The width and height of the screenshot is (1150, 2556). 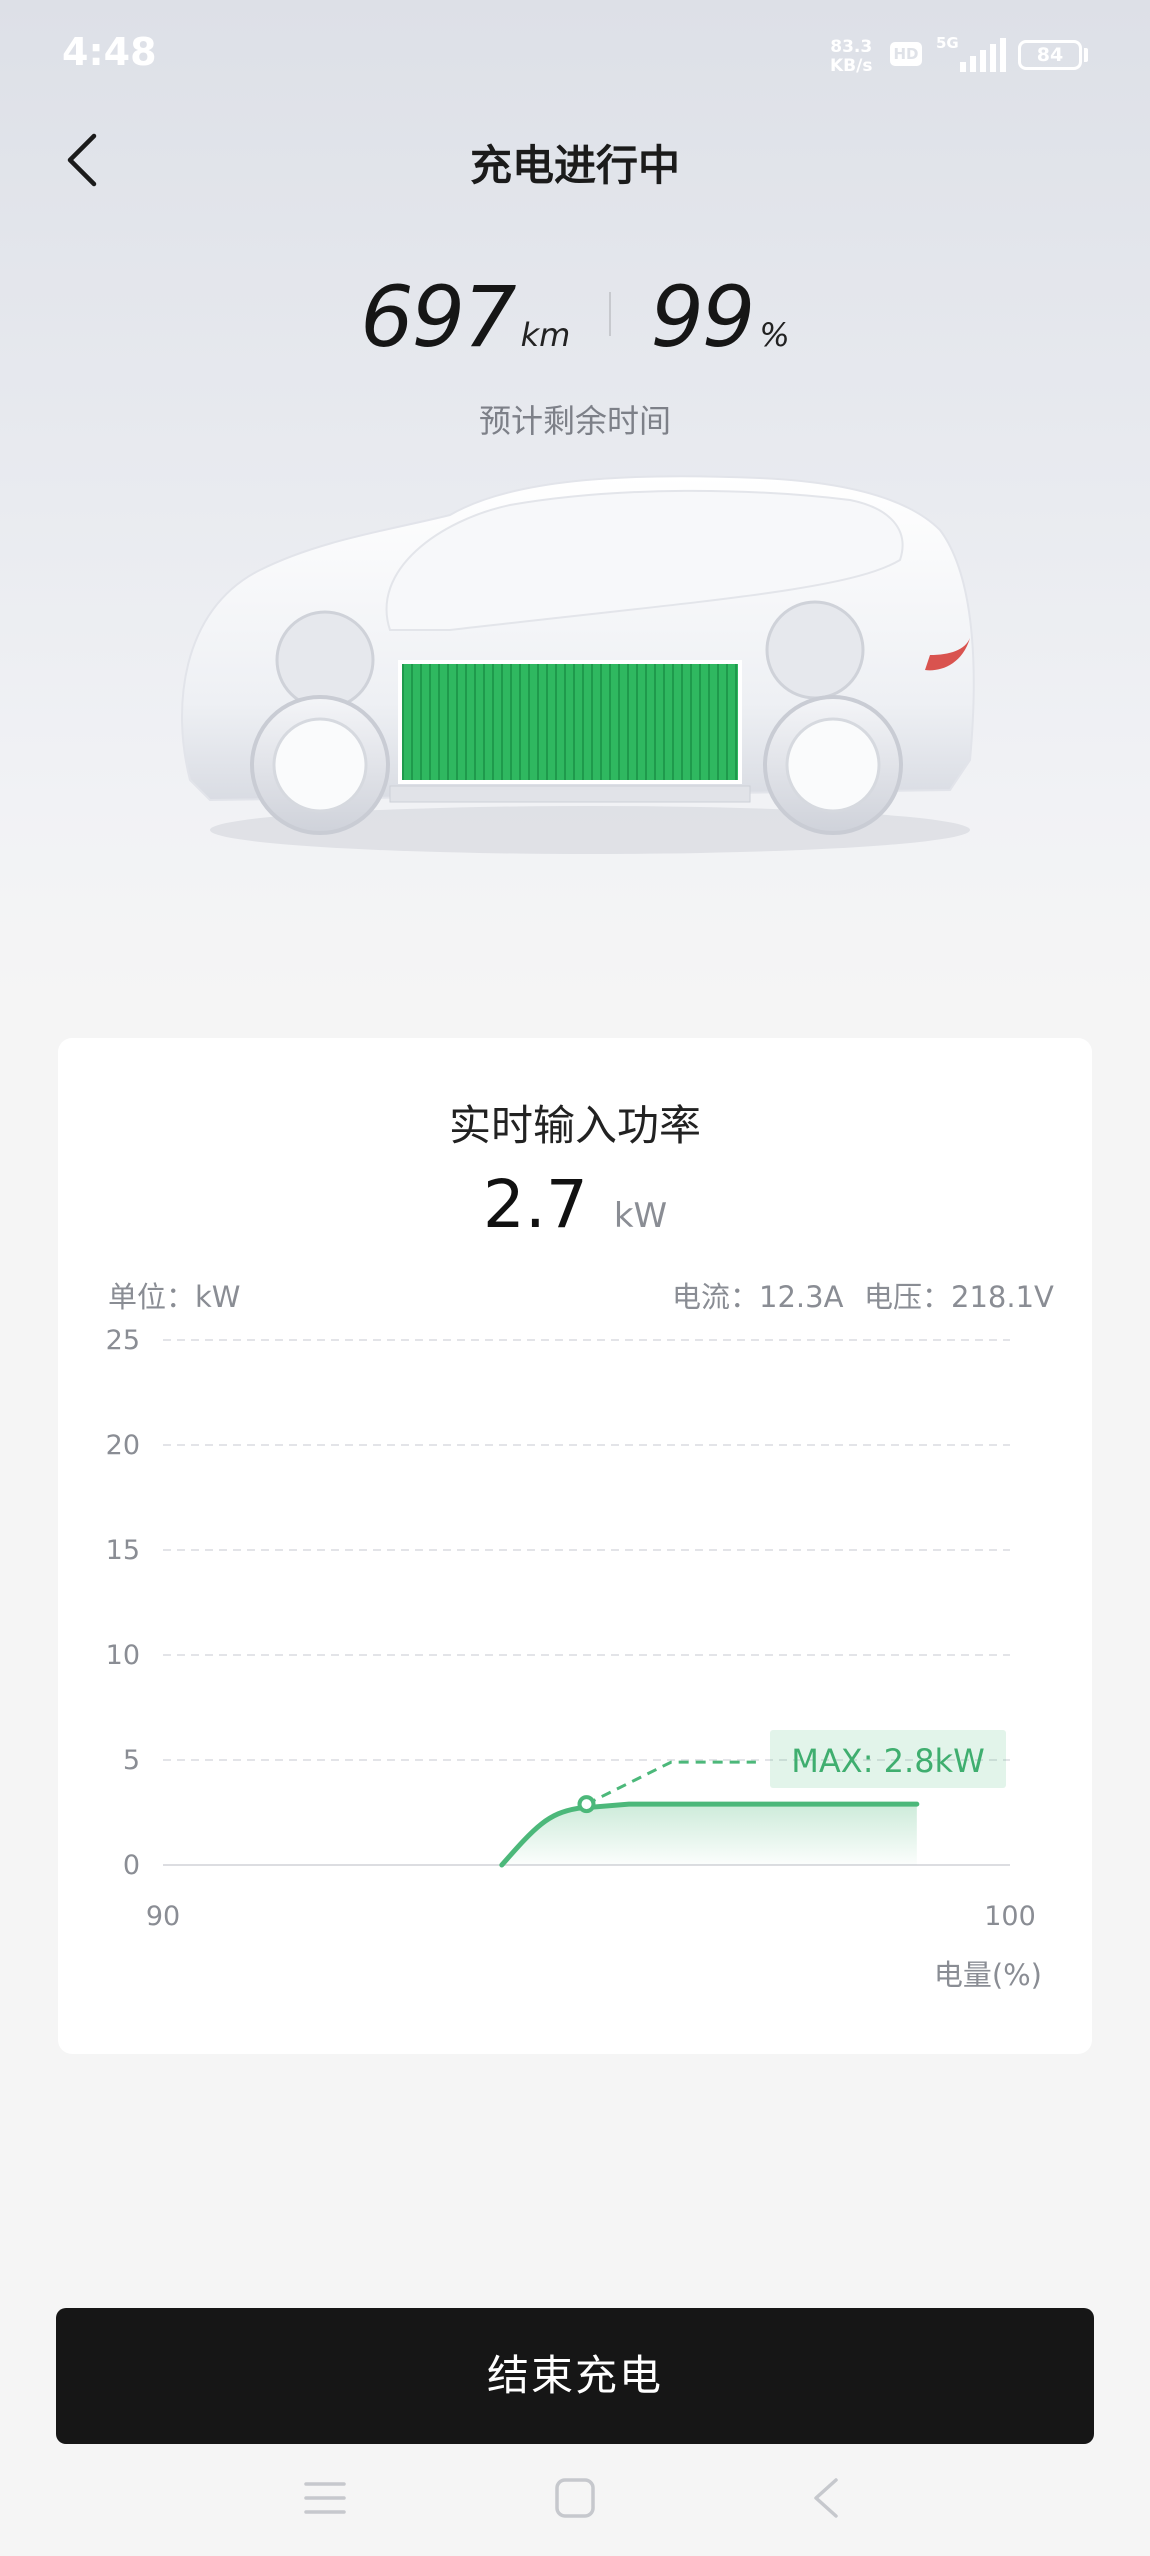 I want to click on chart-unit-label: 单位：kW, so click(x=174, y=1297).